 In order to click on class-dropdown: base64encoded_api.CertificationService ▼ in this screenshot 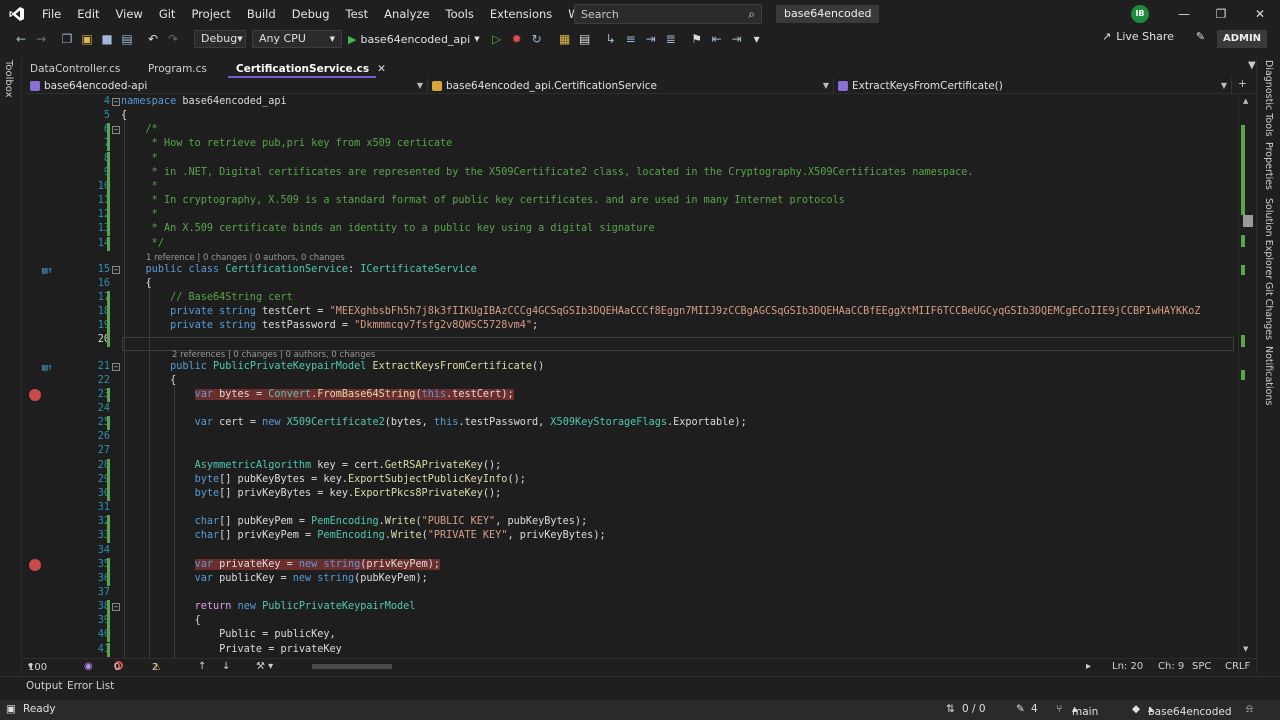, I will do `click(631, 86)`.